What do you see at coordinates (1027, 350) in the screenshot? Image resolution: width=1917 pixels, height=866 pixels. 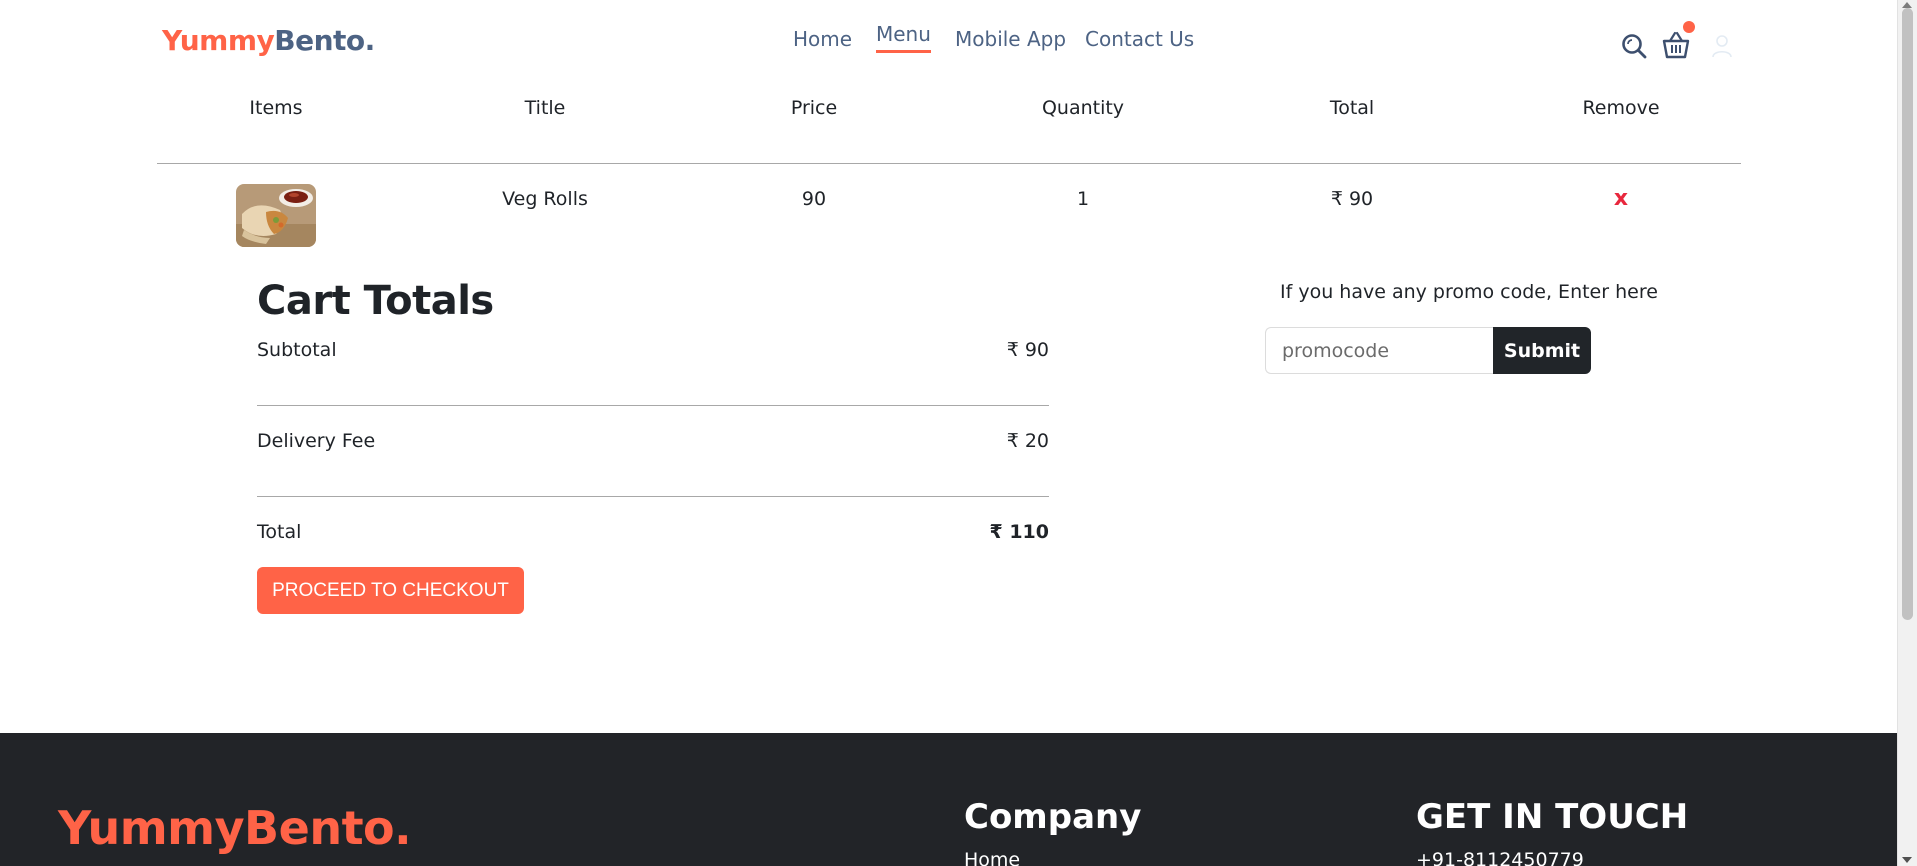 I see `subtotal-value: ₹ 90` at bounding box center [1027, 350].